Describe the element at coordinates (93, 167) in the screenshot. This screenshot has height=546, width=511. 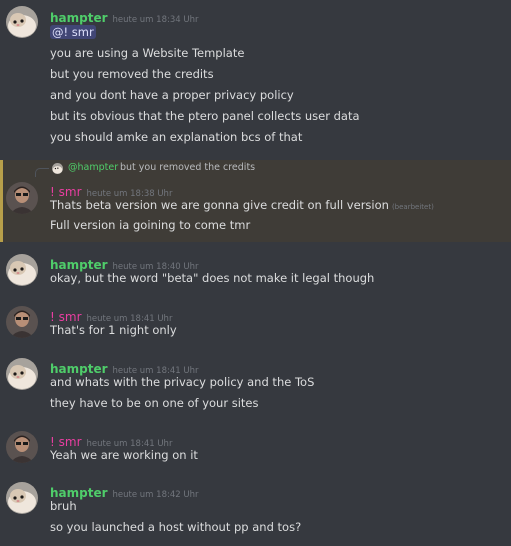
I see `reply-mention: @hampter` at that location.